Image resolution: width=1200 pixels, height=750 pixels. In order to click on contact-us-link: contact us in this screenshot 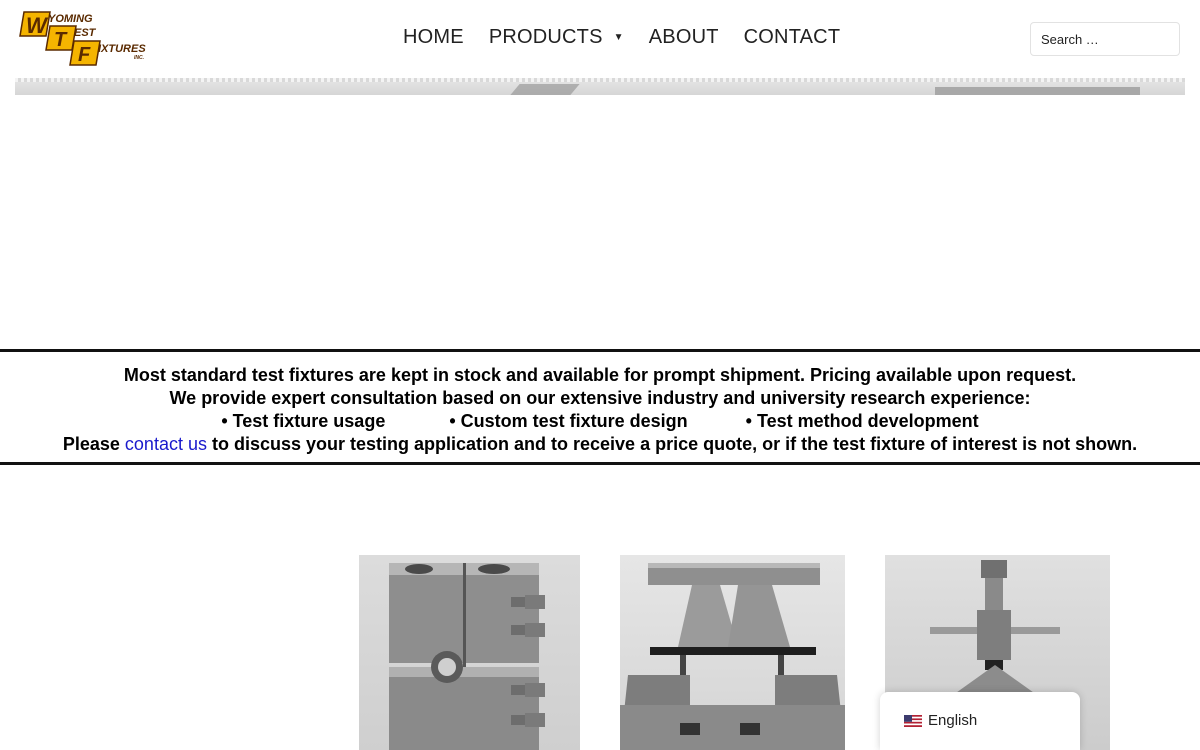, I will do `click(166, 444)`.